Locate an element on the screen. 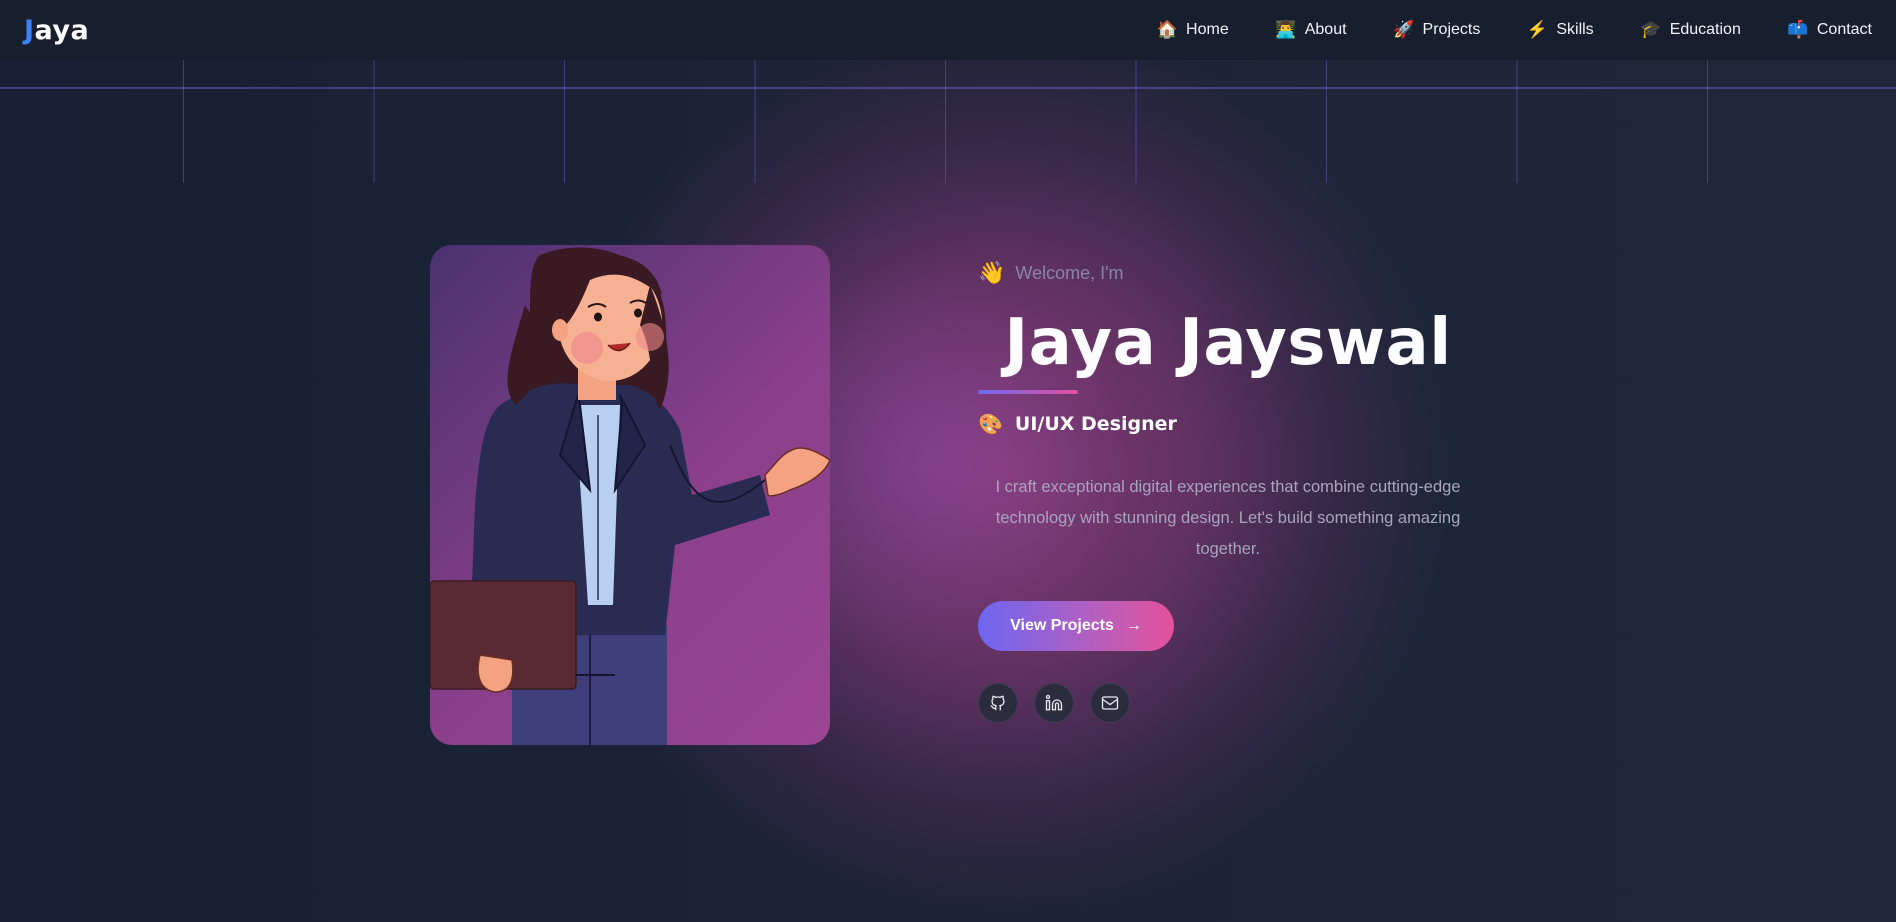 Image resolution: width=1896 pixels, height=922 pixels. technologist-icon: 👨‍💻 is located at coordinates (1286, 29).